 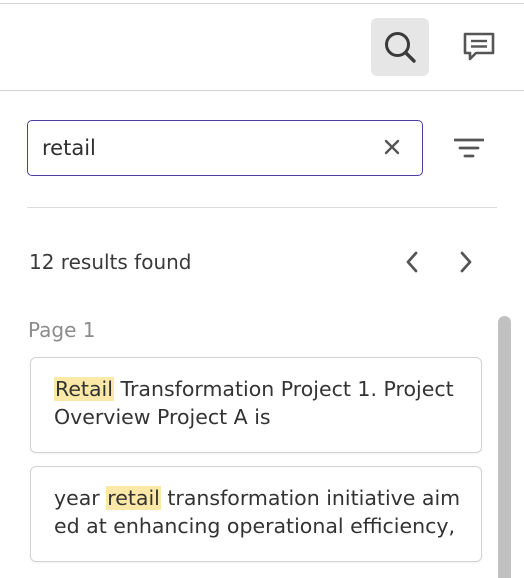 I want to click on search-input, so click(x=202, y=147).